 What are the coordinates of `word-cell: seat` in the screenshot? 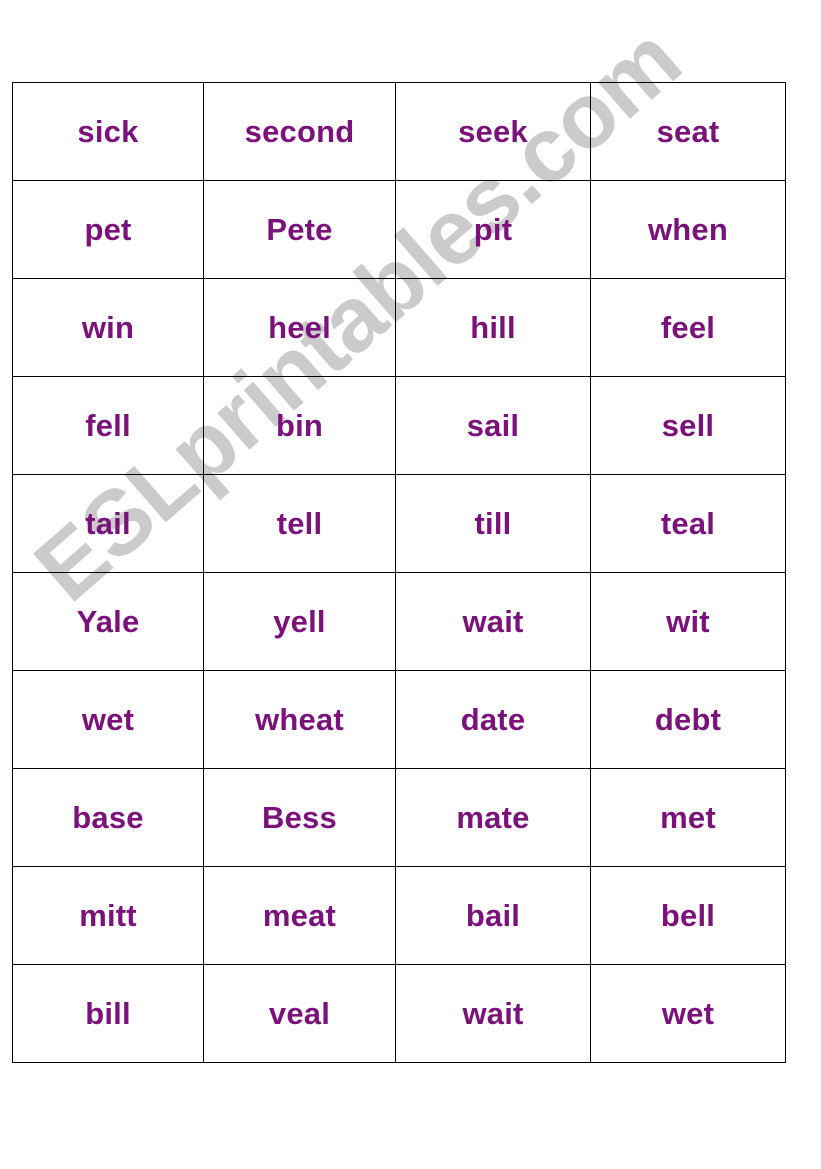 It's located at (688, 131).